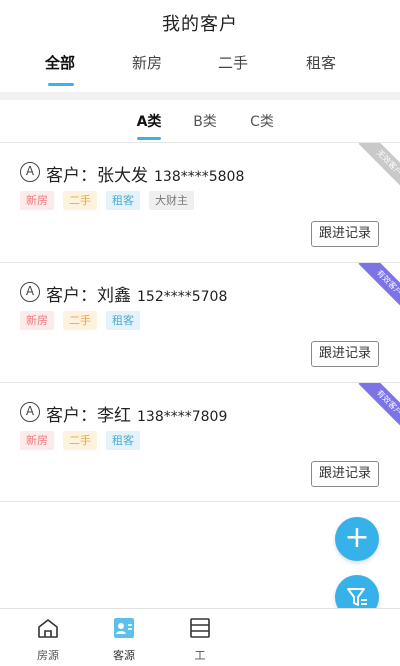 The height and width of the screenshot is (666, 400). What do you see at coordinates (147, 62) in the screenshot?
I see `tab-new-house: 新房` at bounding box center [147, 62].